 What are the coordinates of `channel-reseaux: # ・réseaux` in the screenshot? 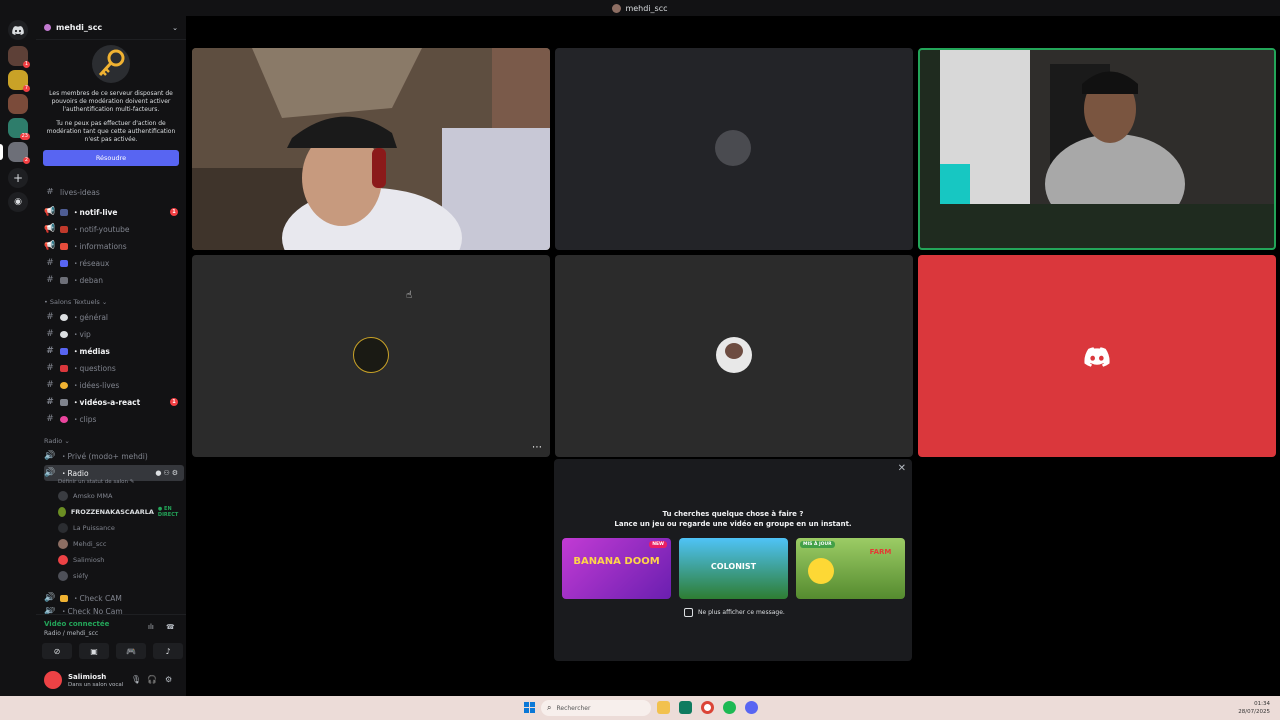 It's located at (114, 263).